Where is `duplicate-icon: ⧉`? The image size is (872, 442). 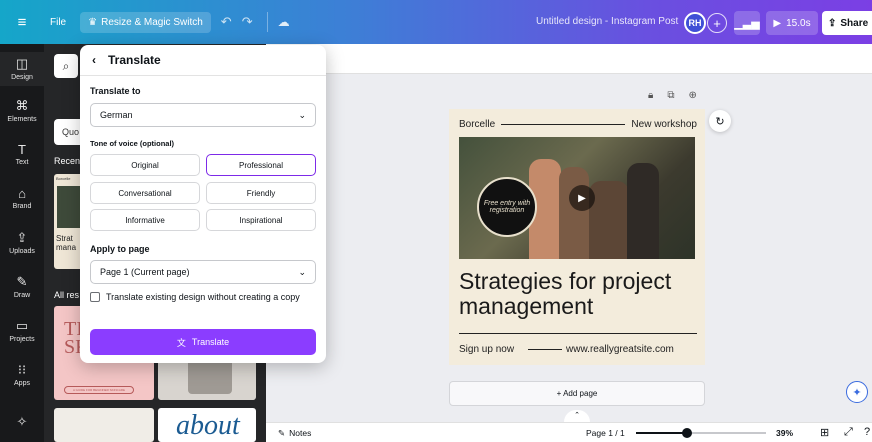 duplicate-icon: ⧉ is located at coordinates (670, 95).